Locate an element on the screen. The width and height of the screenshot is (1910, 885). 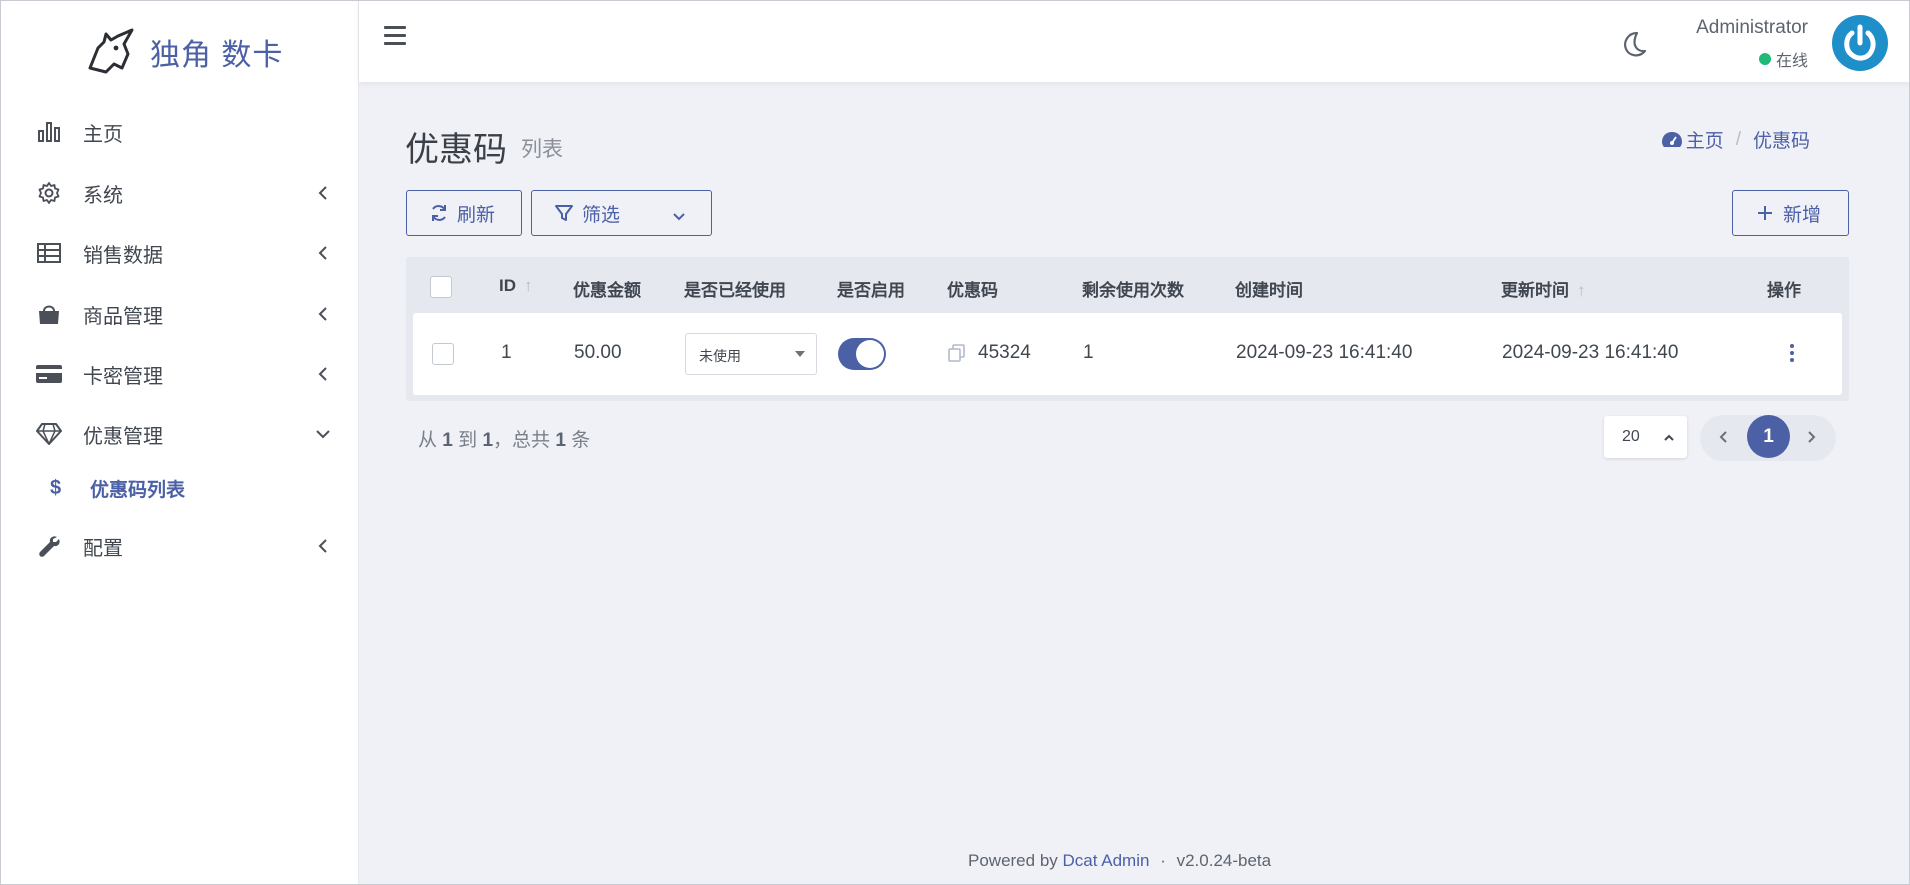
breadcrumb-home: 主页 is located at coordinates (1705, 139).